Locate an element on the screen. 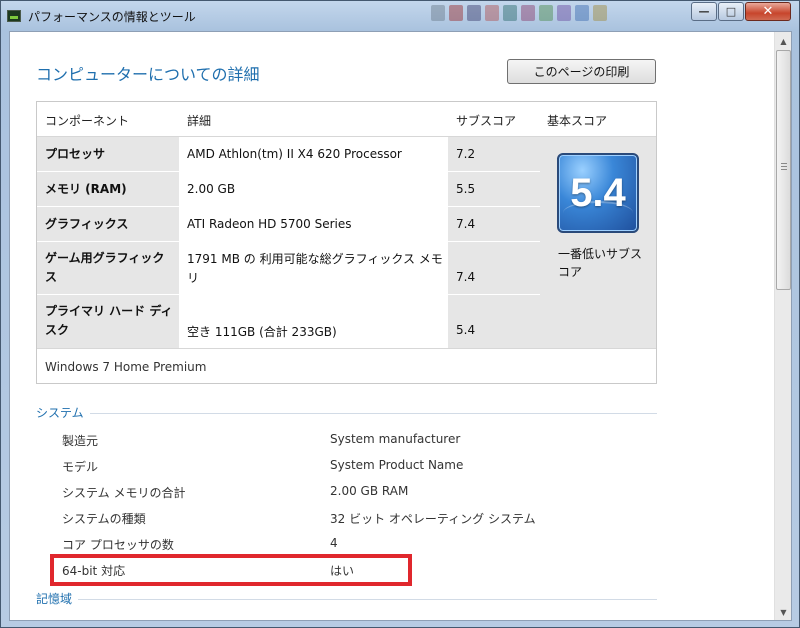 The height and width of the screenshot is (628, 800). system-value-manufacturer: System manufacturer is located at coordinates (395, 439).